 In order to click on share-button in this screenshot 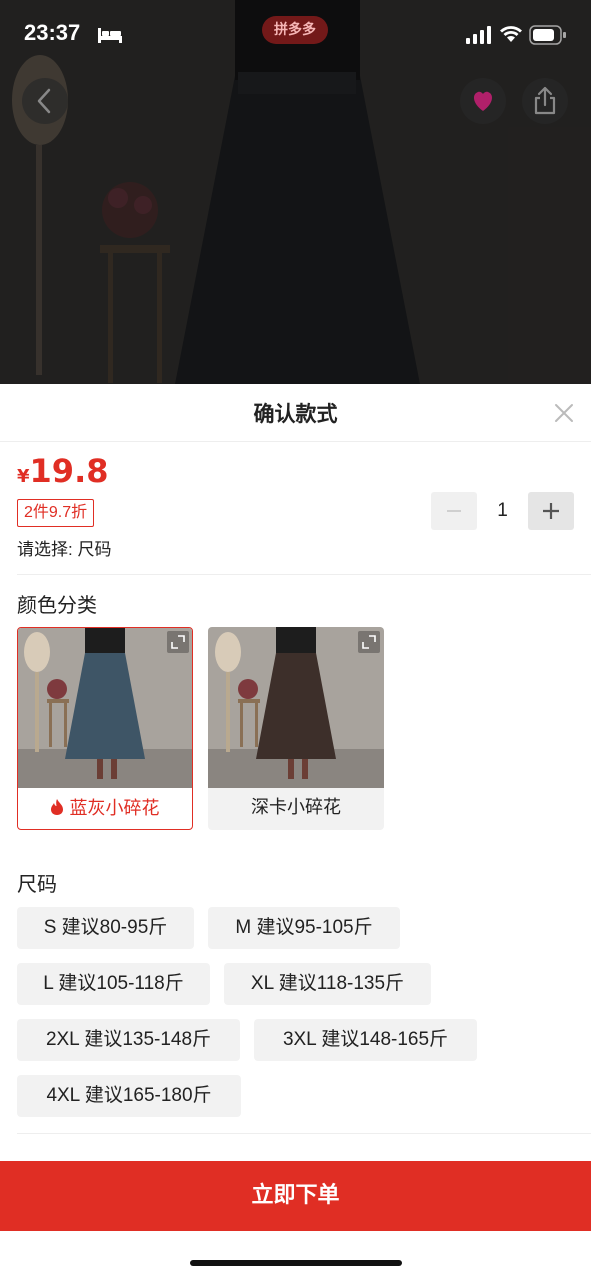, I will do `click(545, 101)`.